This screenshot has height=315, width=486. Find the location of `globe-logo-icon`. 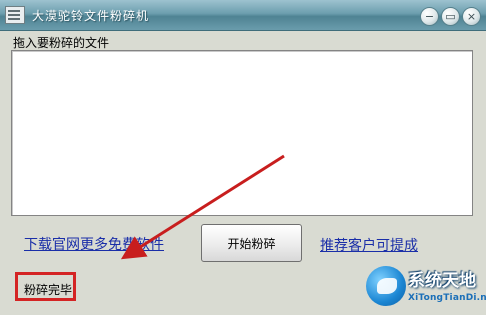

globe-logo-icon is located at coordinates (386, 286).